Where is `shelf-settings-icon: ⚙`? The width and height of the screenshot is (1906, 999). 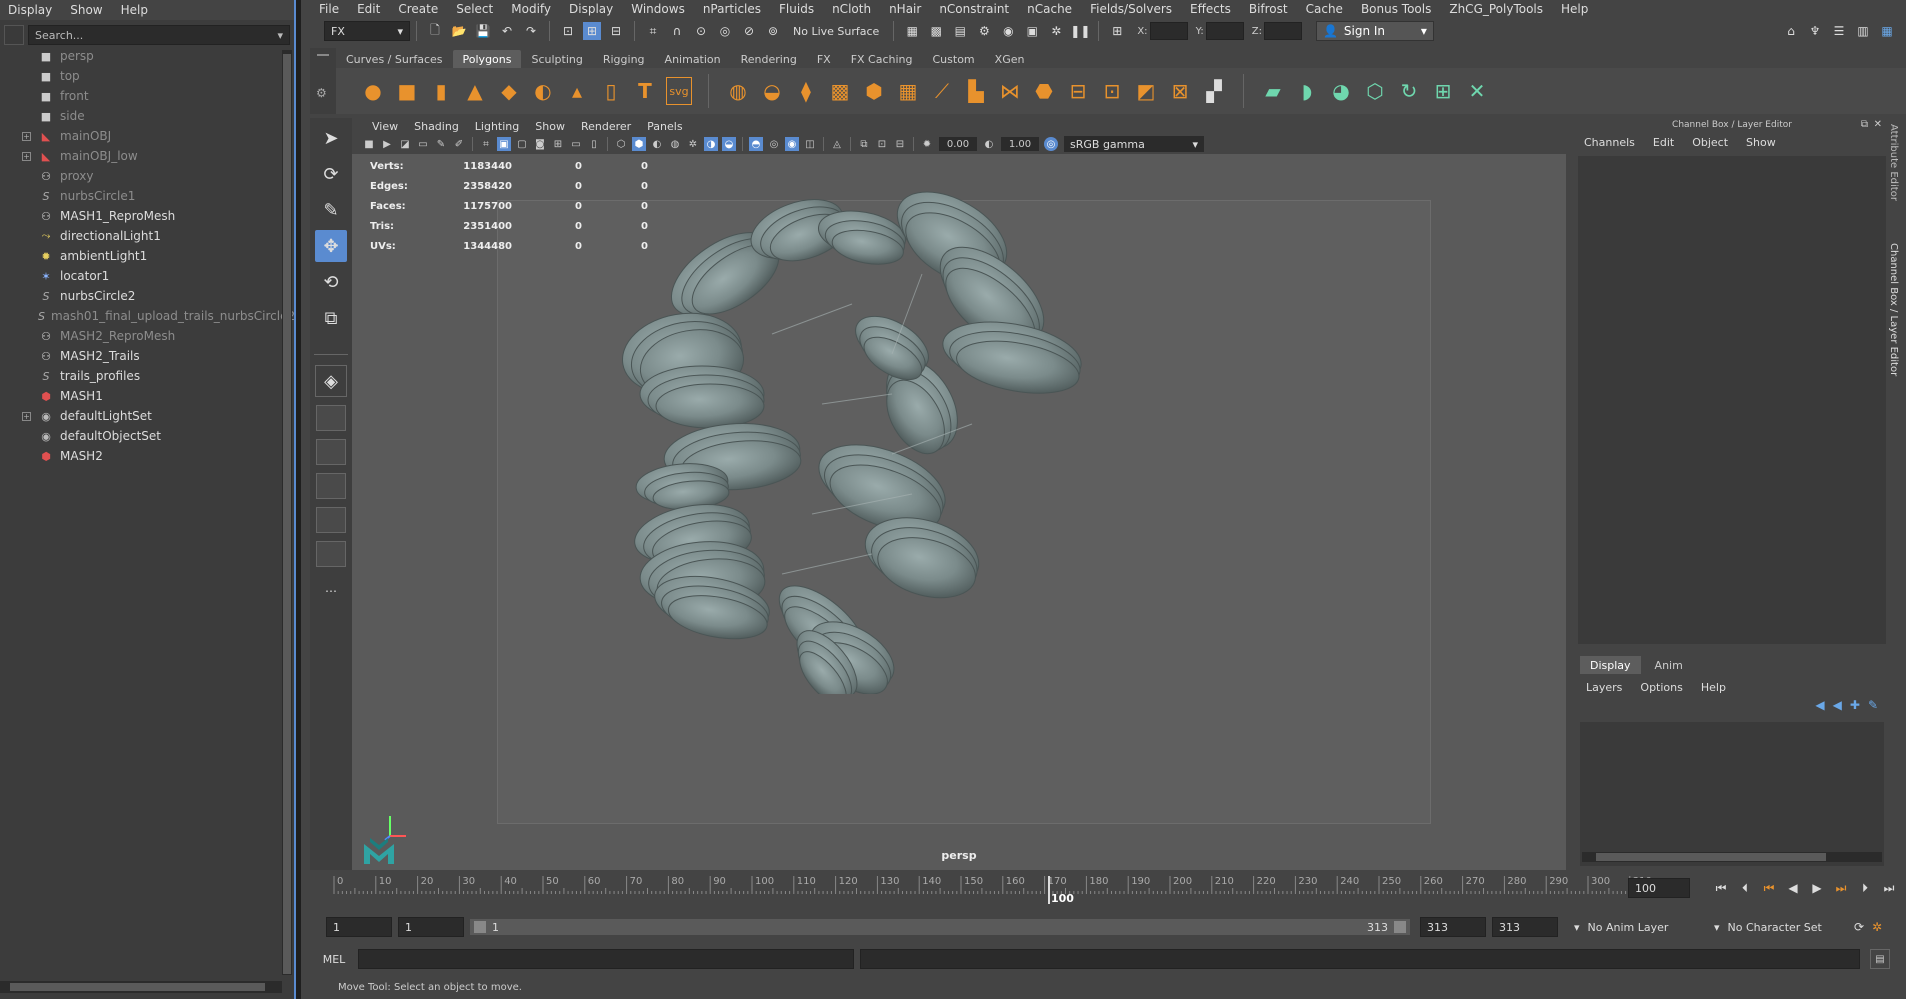 shelf-settings-icon: ⚙ is located at coordinates (323, 93).